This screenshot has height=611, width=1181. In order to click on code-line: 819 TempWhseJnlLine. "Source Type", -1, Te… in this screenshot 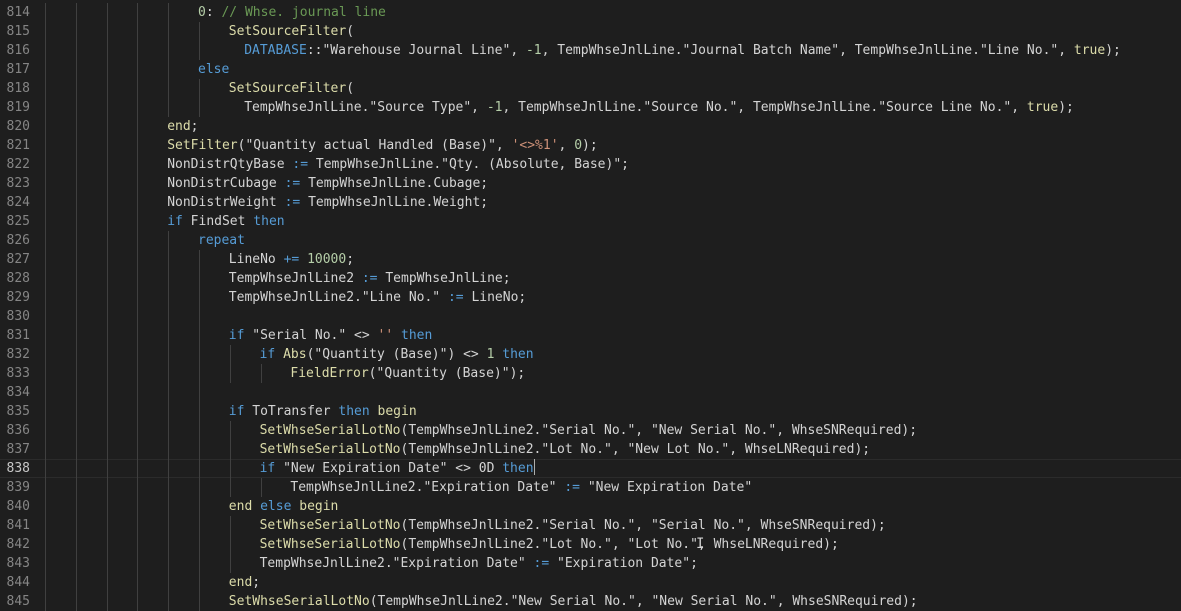, I will do `click(590, 107)`.